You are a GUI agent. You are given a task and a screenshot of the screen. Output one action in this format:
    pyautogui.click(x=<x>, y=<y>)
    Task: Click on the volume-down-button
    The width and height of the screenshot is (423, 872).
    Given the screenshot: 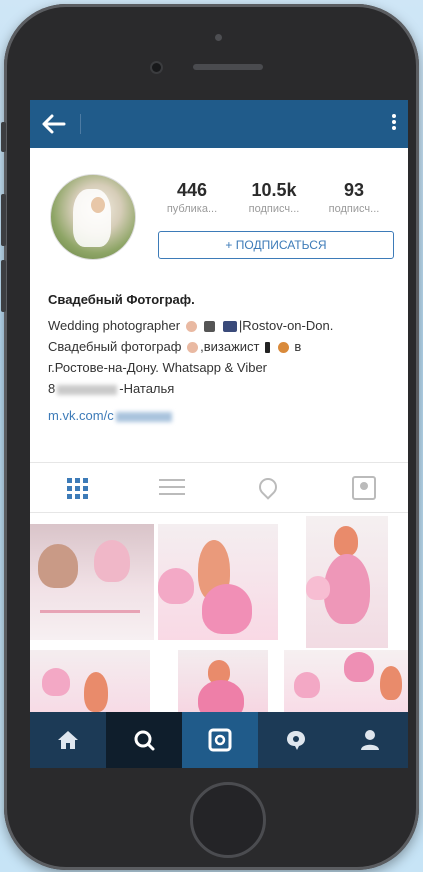 What is the action you would take?
    pyautogui.click(x=3, y=286)
    